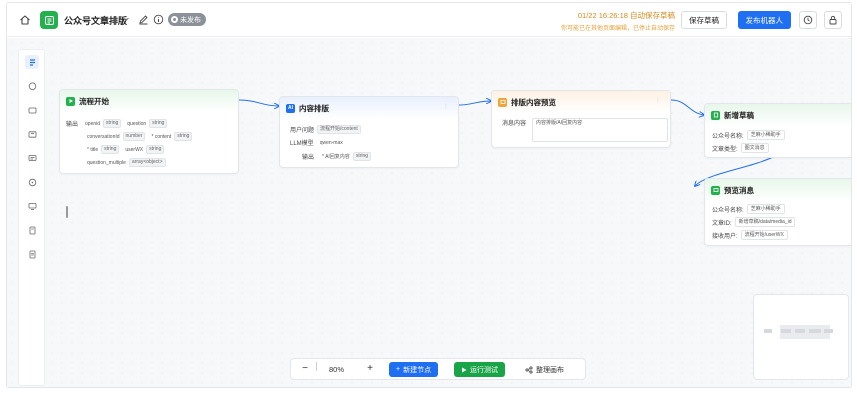 This screenshot has width=857, height=399. Describe the element at coordinates (94, 101) in the screenshot. I see `node-start-title: 流程开始` at that location.